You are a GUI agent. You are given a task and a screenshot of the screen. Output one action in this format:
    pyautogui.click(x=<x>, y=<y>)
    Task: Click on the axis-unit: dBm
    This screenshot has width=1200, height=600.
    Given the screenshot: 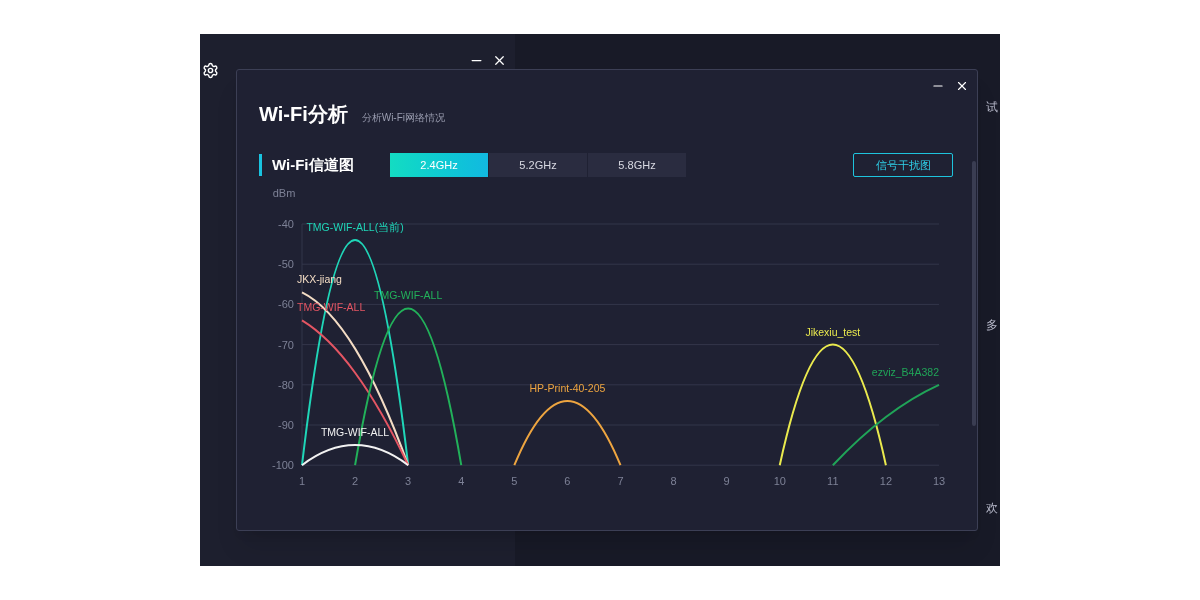 What is the action you would take?
    pyautogui.click(x=284, y=193)
    